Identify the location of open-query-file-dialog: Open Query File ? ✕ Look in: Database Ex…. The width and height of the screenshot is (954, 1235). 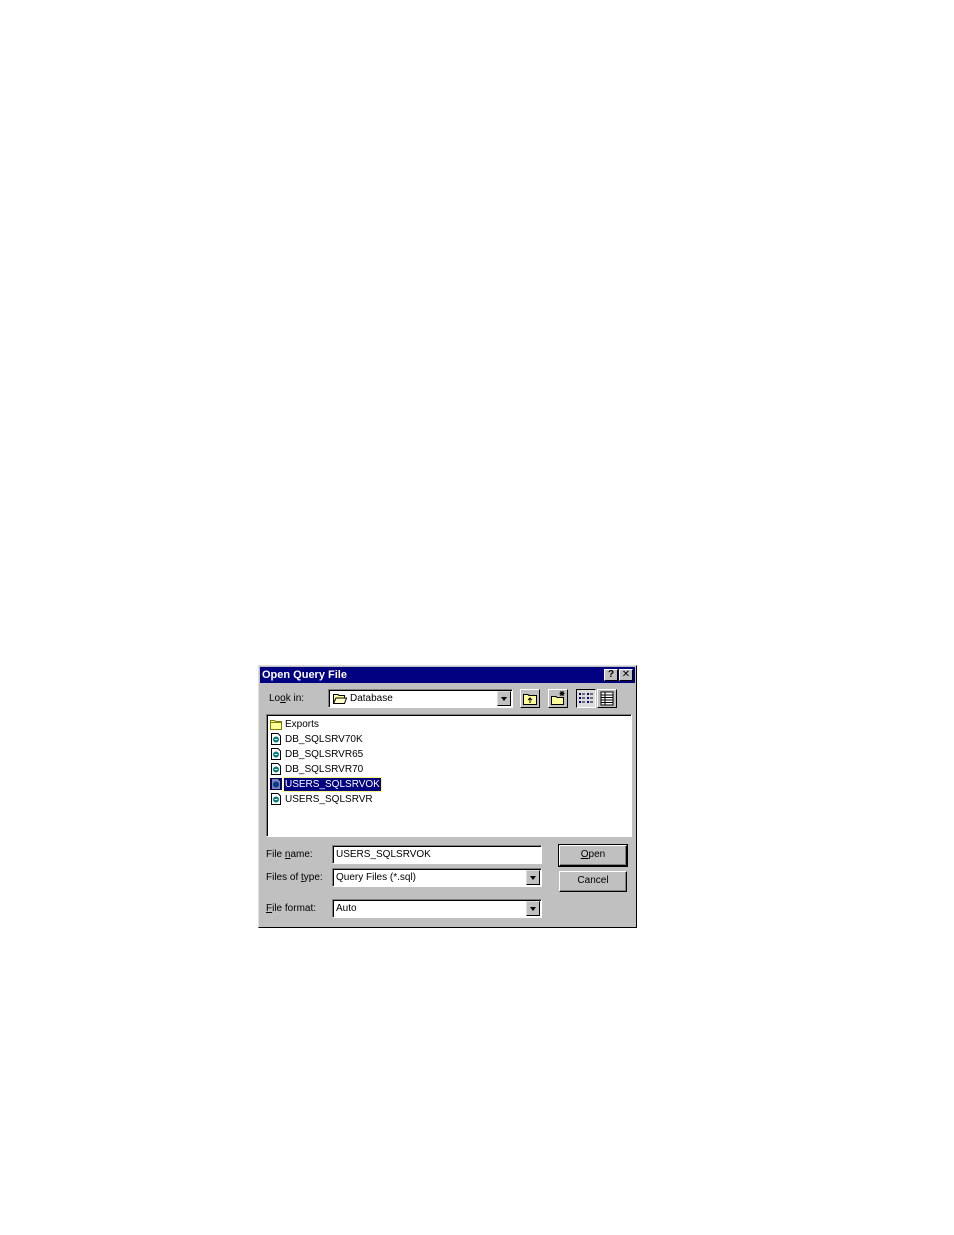
(447, 796).